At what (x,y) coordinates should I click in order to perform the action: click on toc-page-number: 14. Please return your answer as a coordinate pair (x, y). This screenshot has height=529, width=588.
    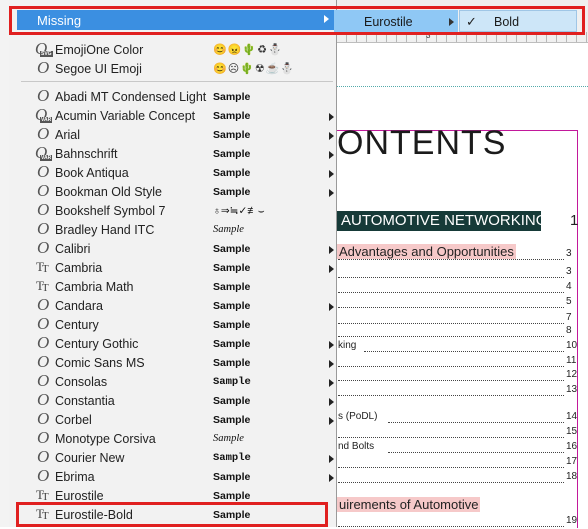
    Looking at the image, I should click on (572, 416).